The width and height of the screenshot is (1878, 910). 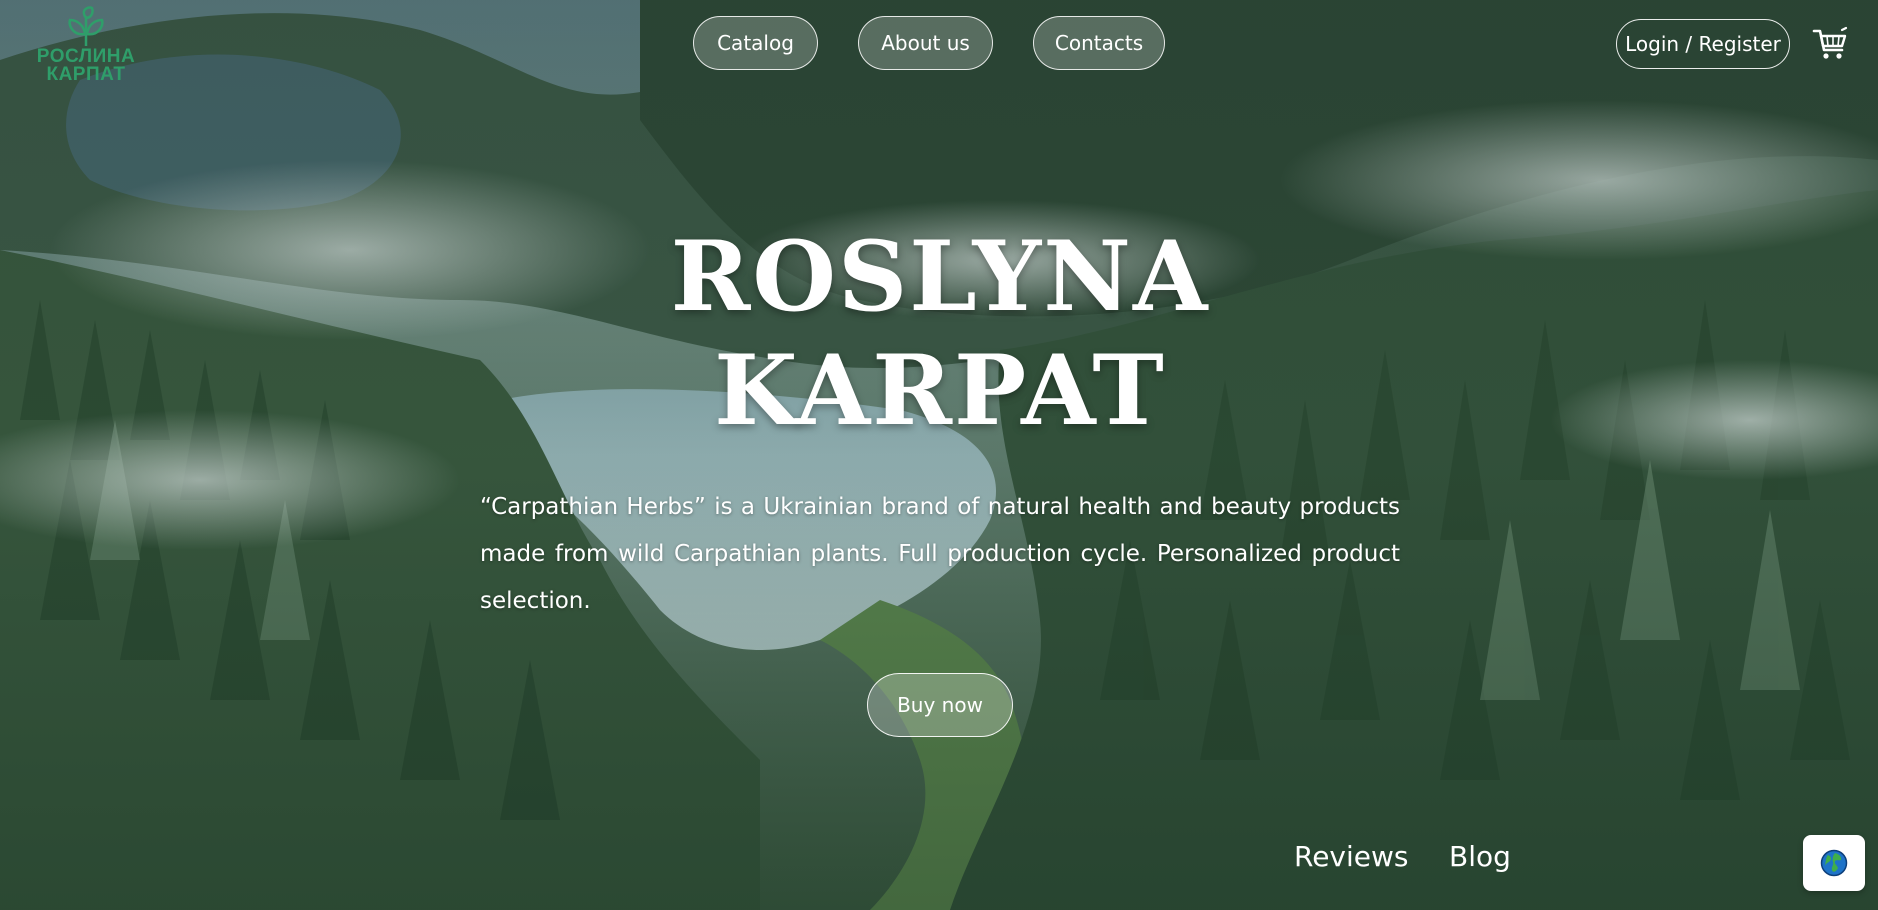 I want to click on globe-icon, so click(x=1834, y=863).